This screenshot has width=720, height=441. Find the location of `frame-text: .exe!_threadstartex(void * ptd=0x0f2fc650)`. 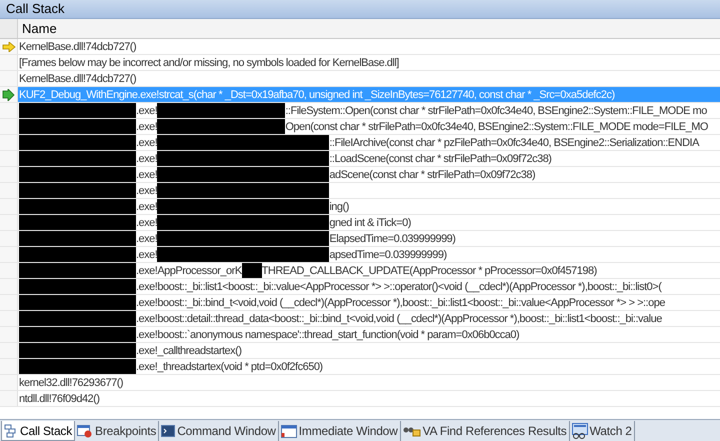

frame-text: .exe!_threadstartex(void * ptd=0x0f2fc650) is located at coordinates (229, 367).